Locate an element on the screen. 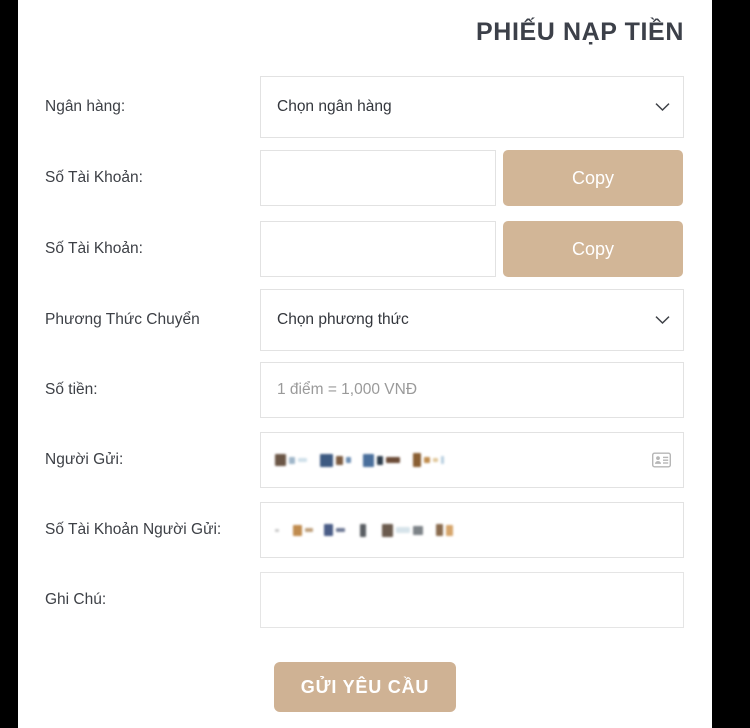  transfer-method-select-value is located at coordinates (472, 320).